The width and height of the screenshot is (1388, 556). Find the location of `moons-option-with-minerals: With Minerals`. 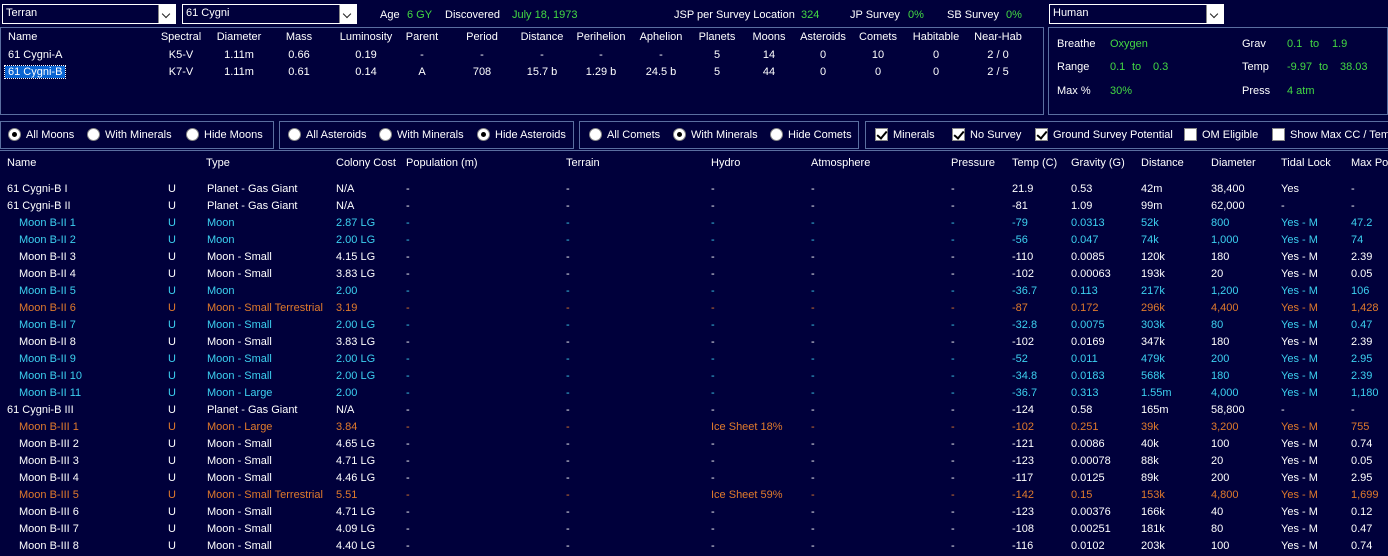

moons-option-with-minerals: With Minerals is located at coordinates (129, 134).